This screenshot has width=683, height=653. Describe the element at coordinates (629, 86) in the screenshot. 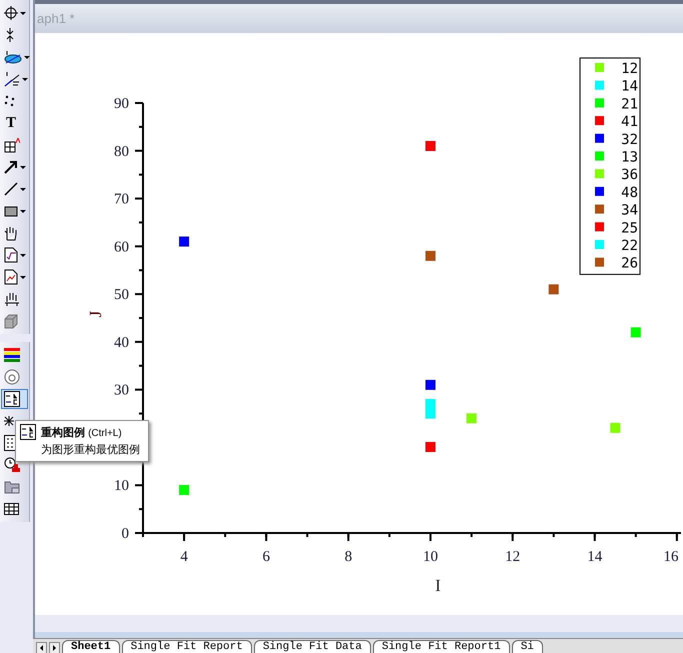

I see `legend-label: 14` at that location.